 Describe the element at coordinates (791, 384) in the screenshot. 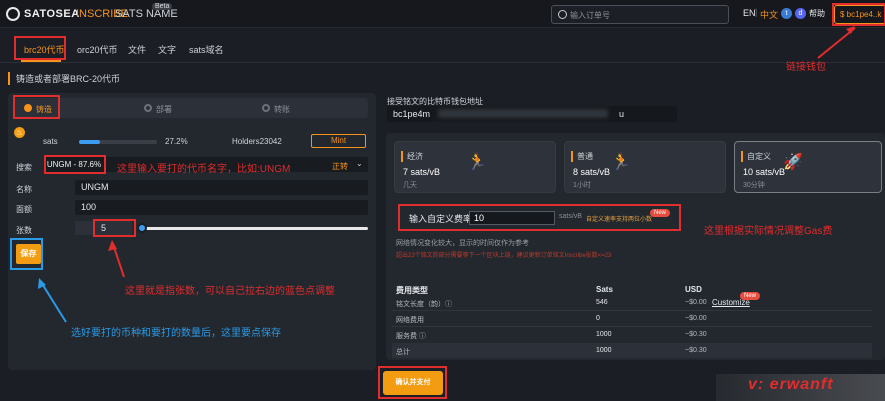

I see `watermark-text: v: erwanft` at that location.